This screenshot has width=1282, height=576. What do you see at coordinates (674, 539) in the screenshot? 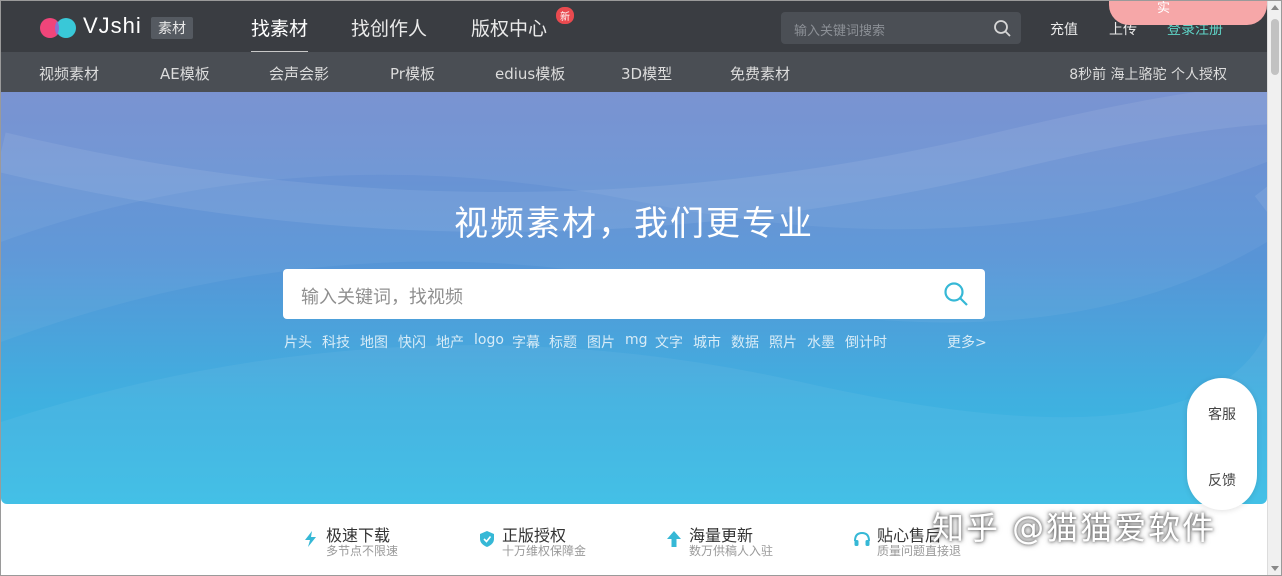
I see `arrow-up-icon` at bounding box center [674, 539].